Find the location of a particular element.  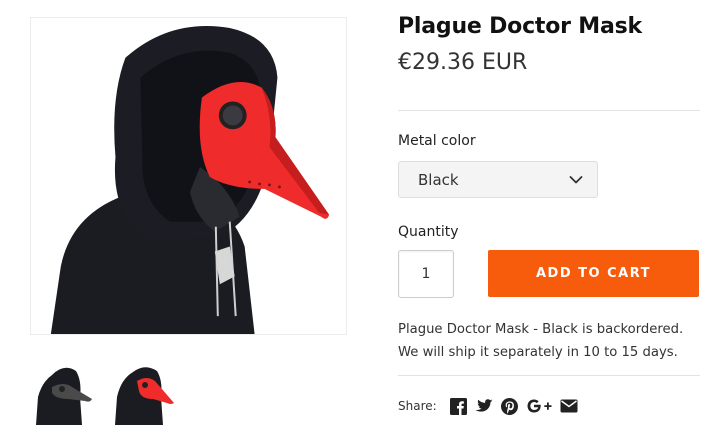

chevron-down-icon is located at coordinates (576, 180).